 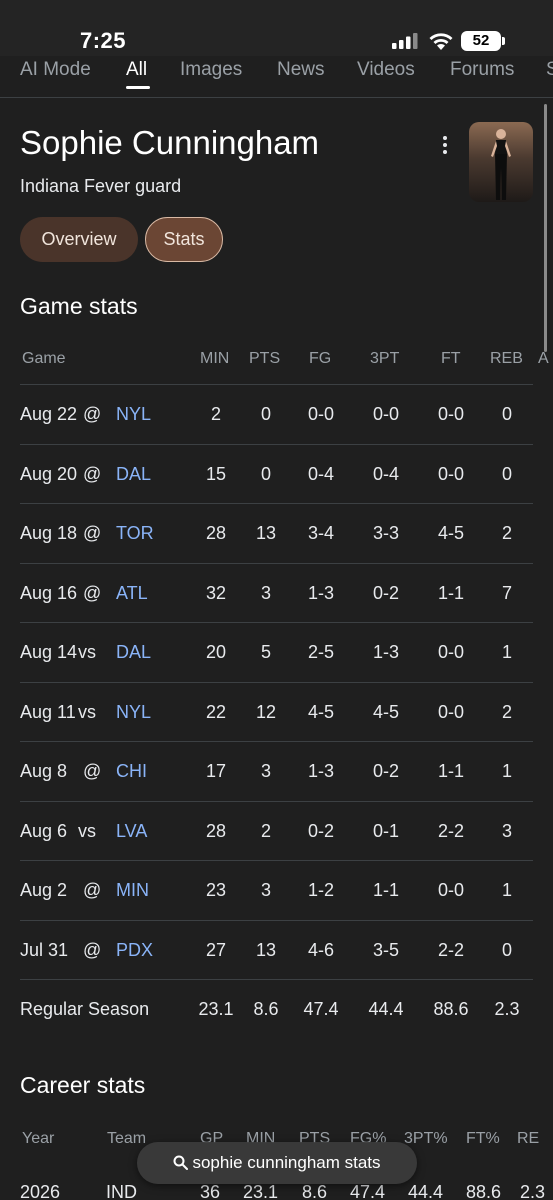 I want to click on game-row: Aug 2 @ MIN 23 3 1-2 1-1 0-0 1, so click(x=276, y=889).